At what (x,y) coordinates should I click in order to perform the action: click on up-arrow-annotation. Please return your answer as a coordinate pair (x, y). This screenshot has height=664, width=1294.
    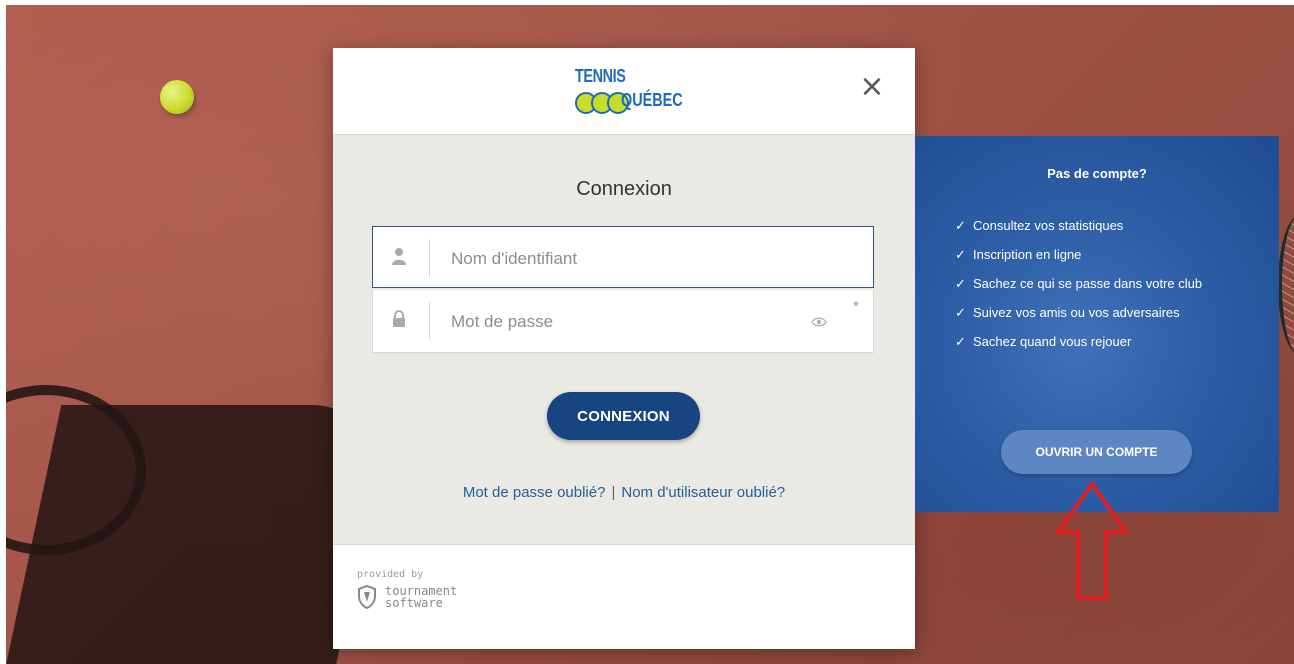
    Looking at the image, I should click on (1092, 540).